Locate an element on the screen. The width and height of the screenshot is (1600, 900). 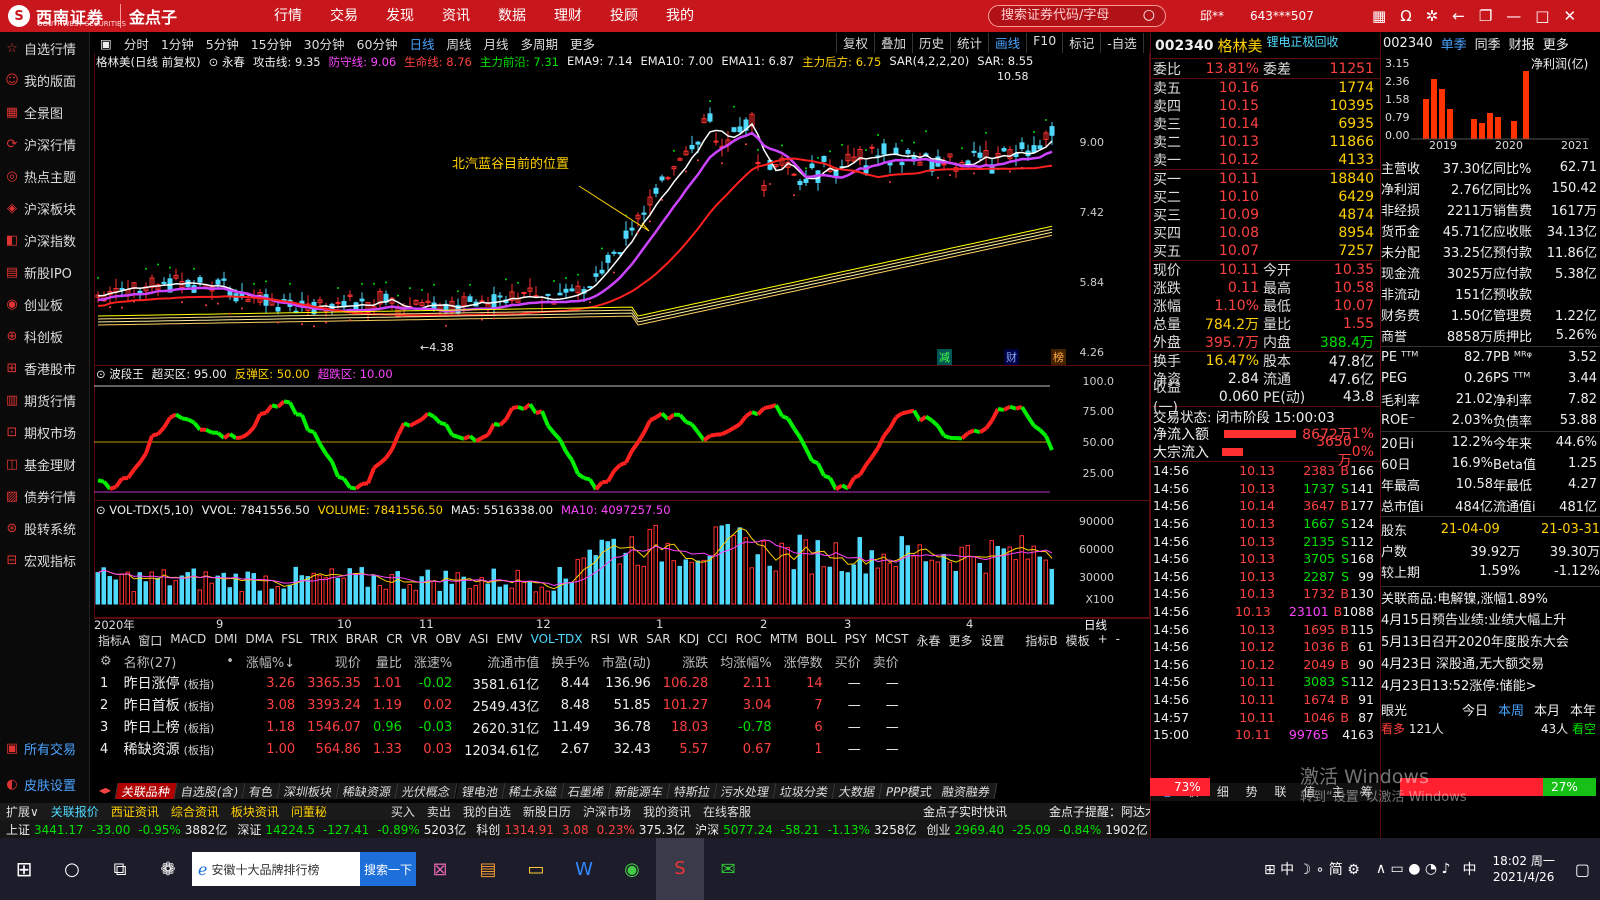
restore-icon: ❐ is located at coordinates (1485, 16).